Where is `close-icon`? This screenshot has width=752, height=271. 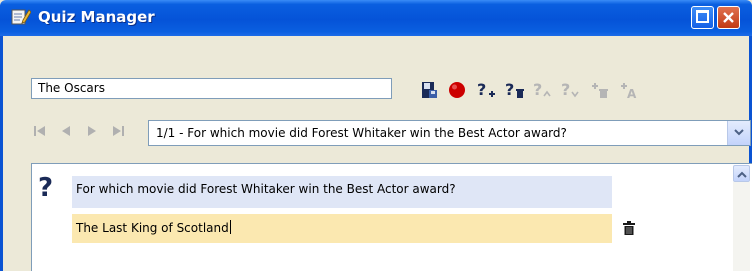
close-icon is located at coordinates (728, 17).